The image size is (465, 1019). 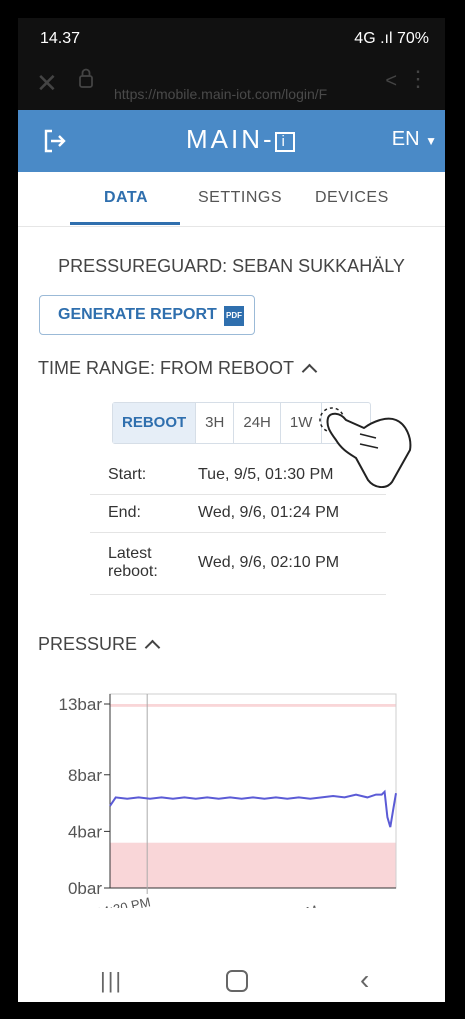 I want to click on pressure-header: PRESSURE, so click(x=99, y=645).